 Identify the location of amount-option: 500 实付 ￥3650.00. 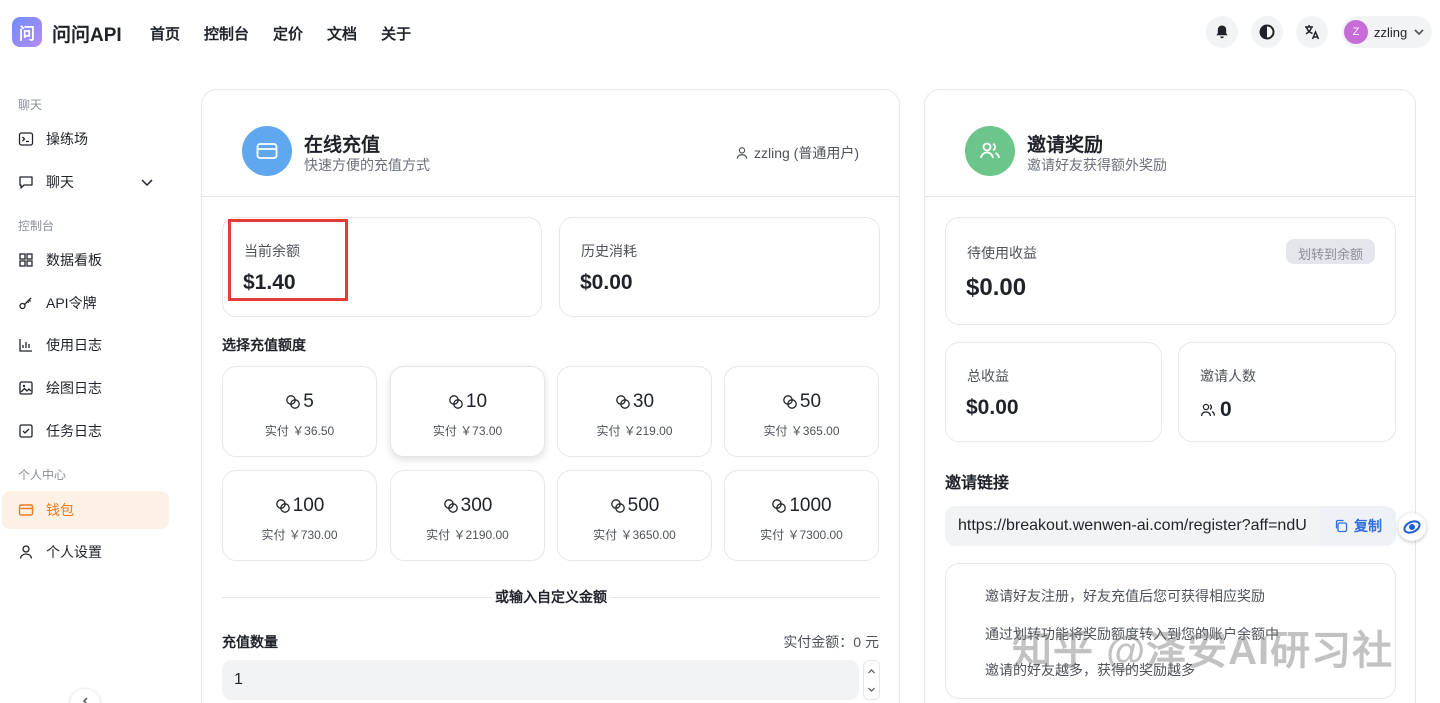
(634, 515).